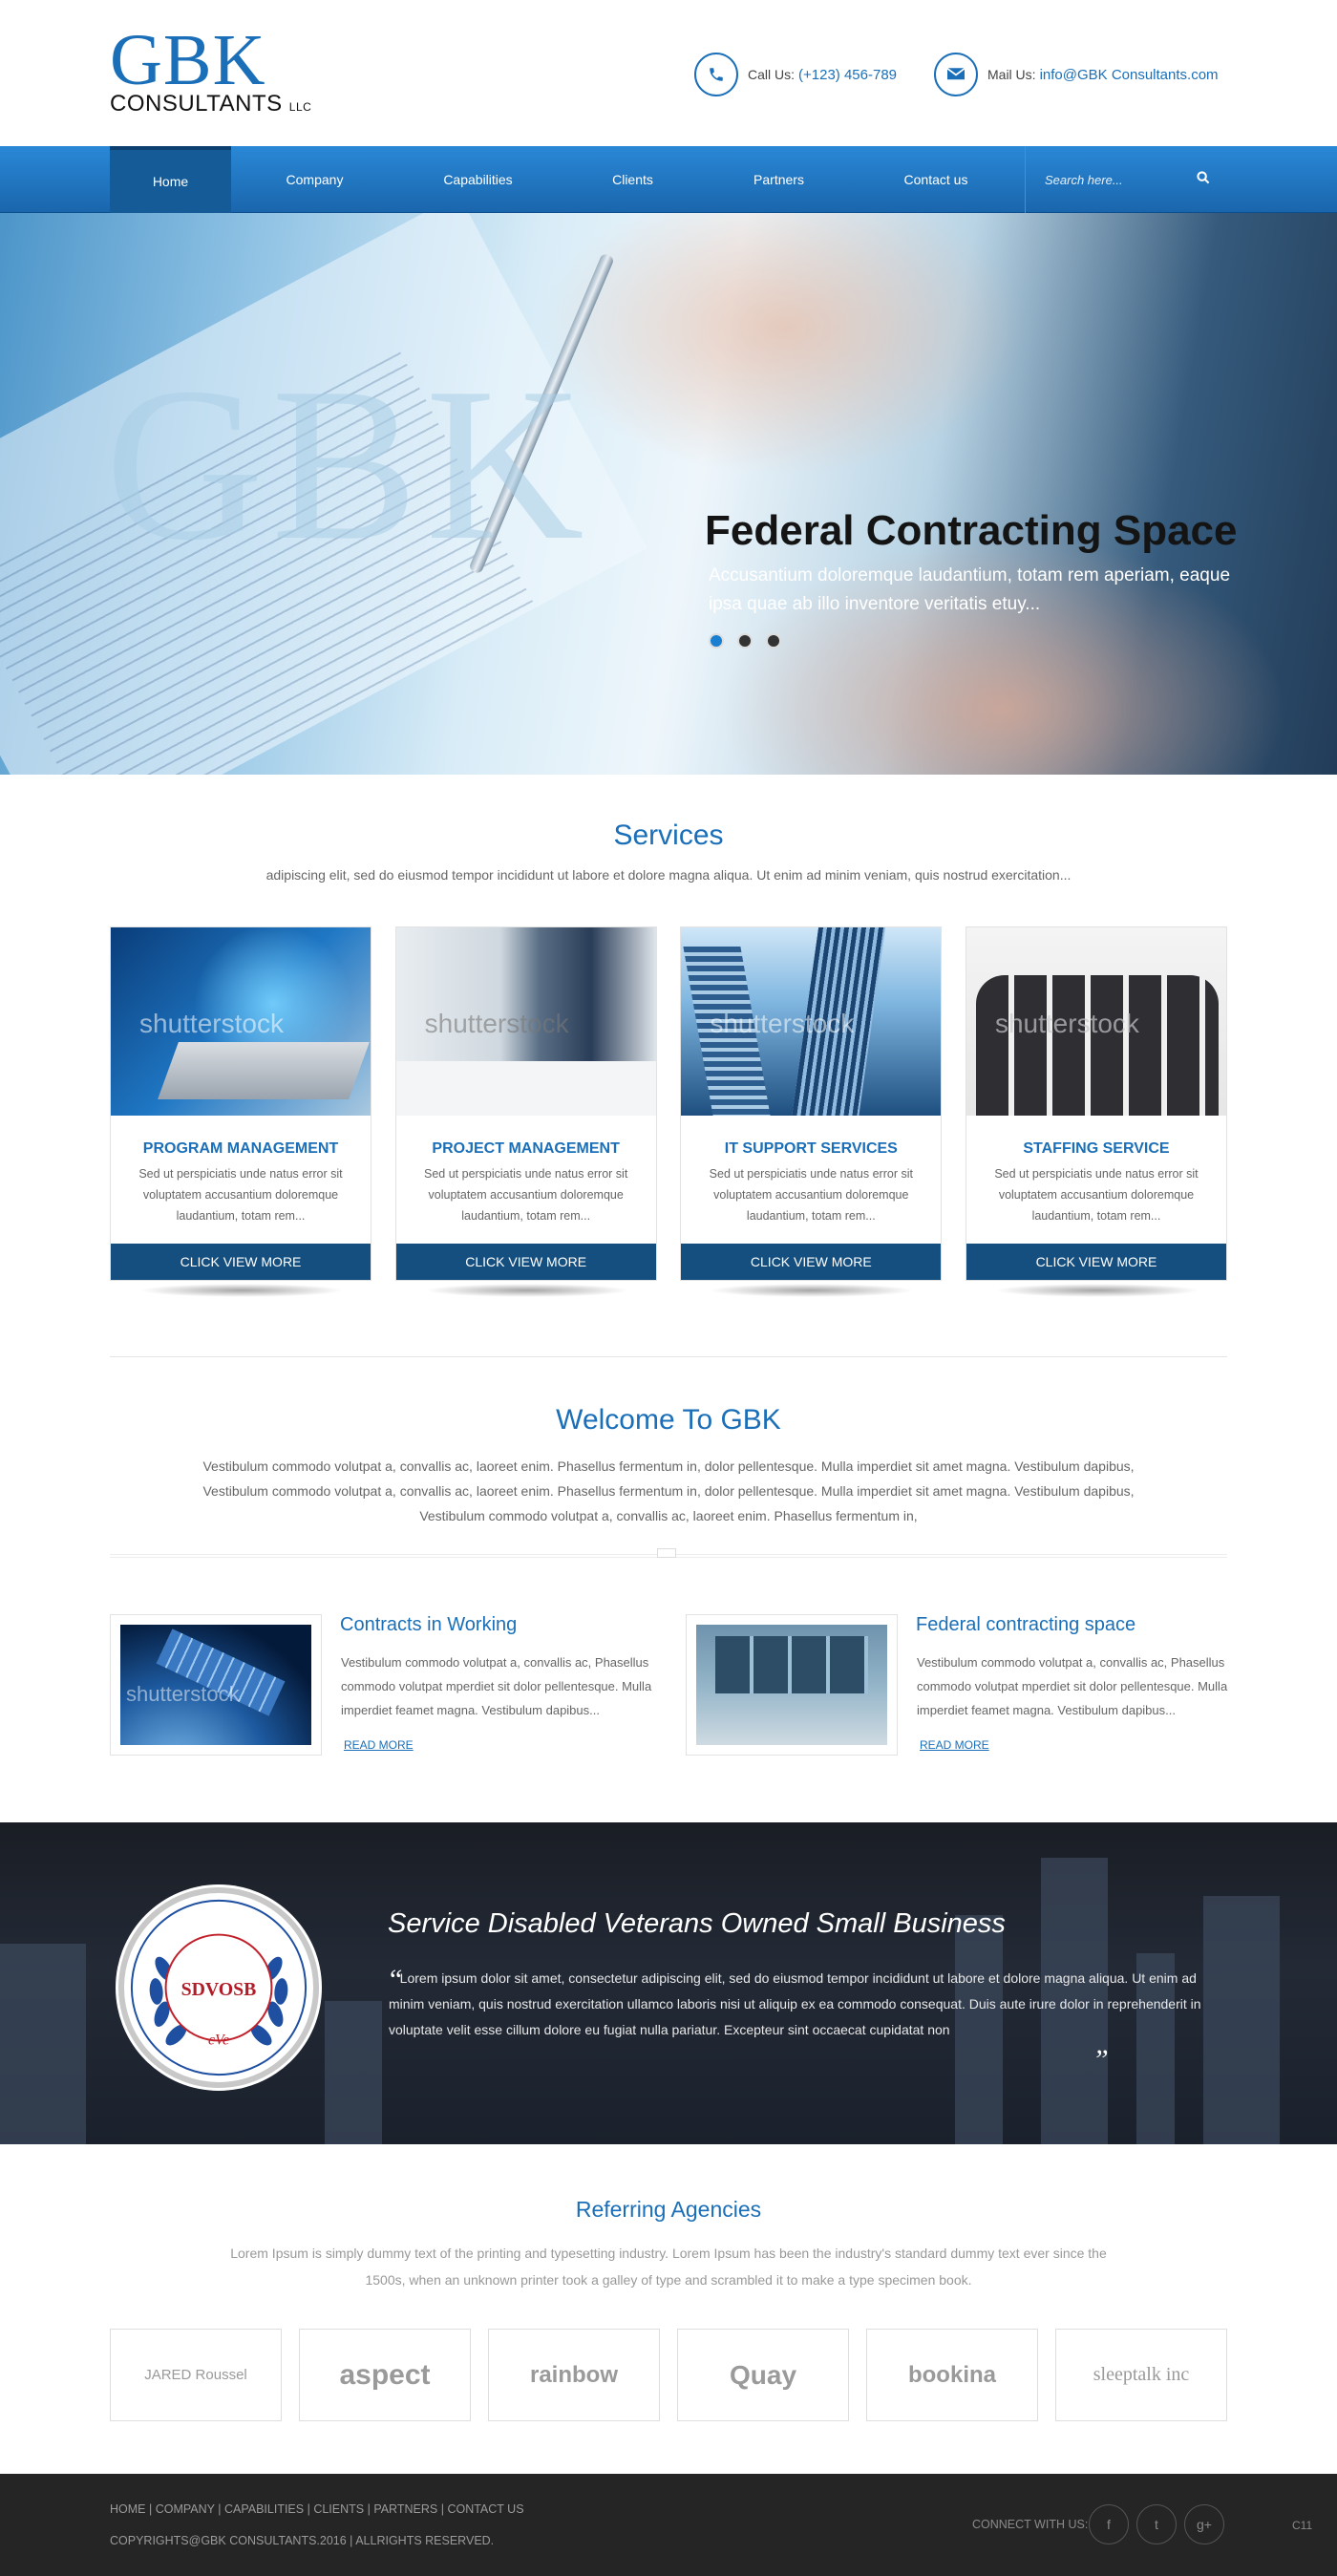  What do you see at coordinates (668, 835) in the screenshot?
I see `services-title: Services` at bounding box center [668, 835].